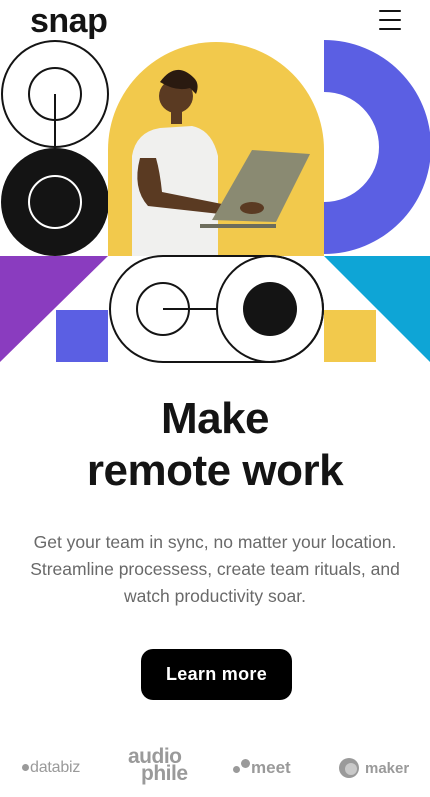 This screenshot has height=797, width=430. Describe the element at coordinates (55, 202) in the screenshot. I see `black-circle-shape` at that location.